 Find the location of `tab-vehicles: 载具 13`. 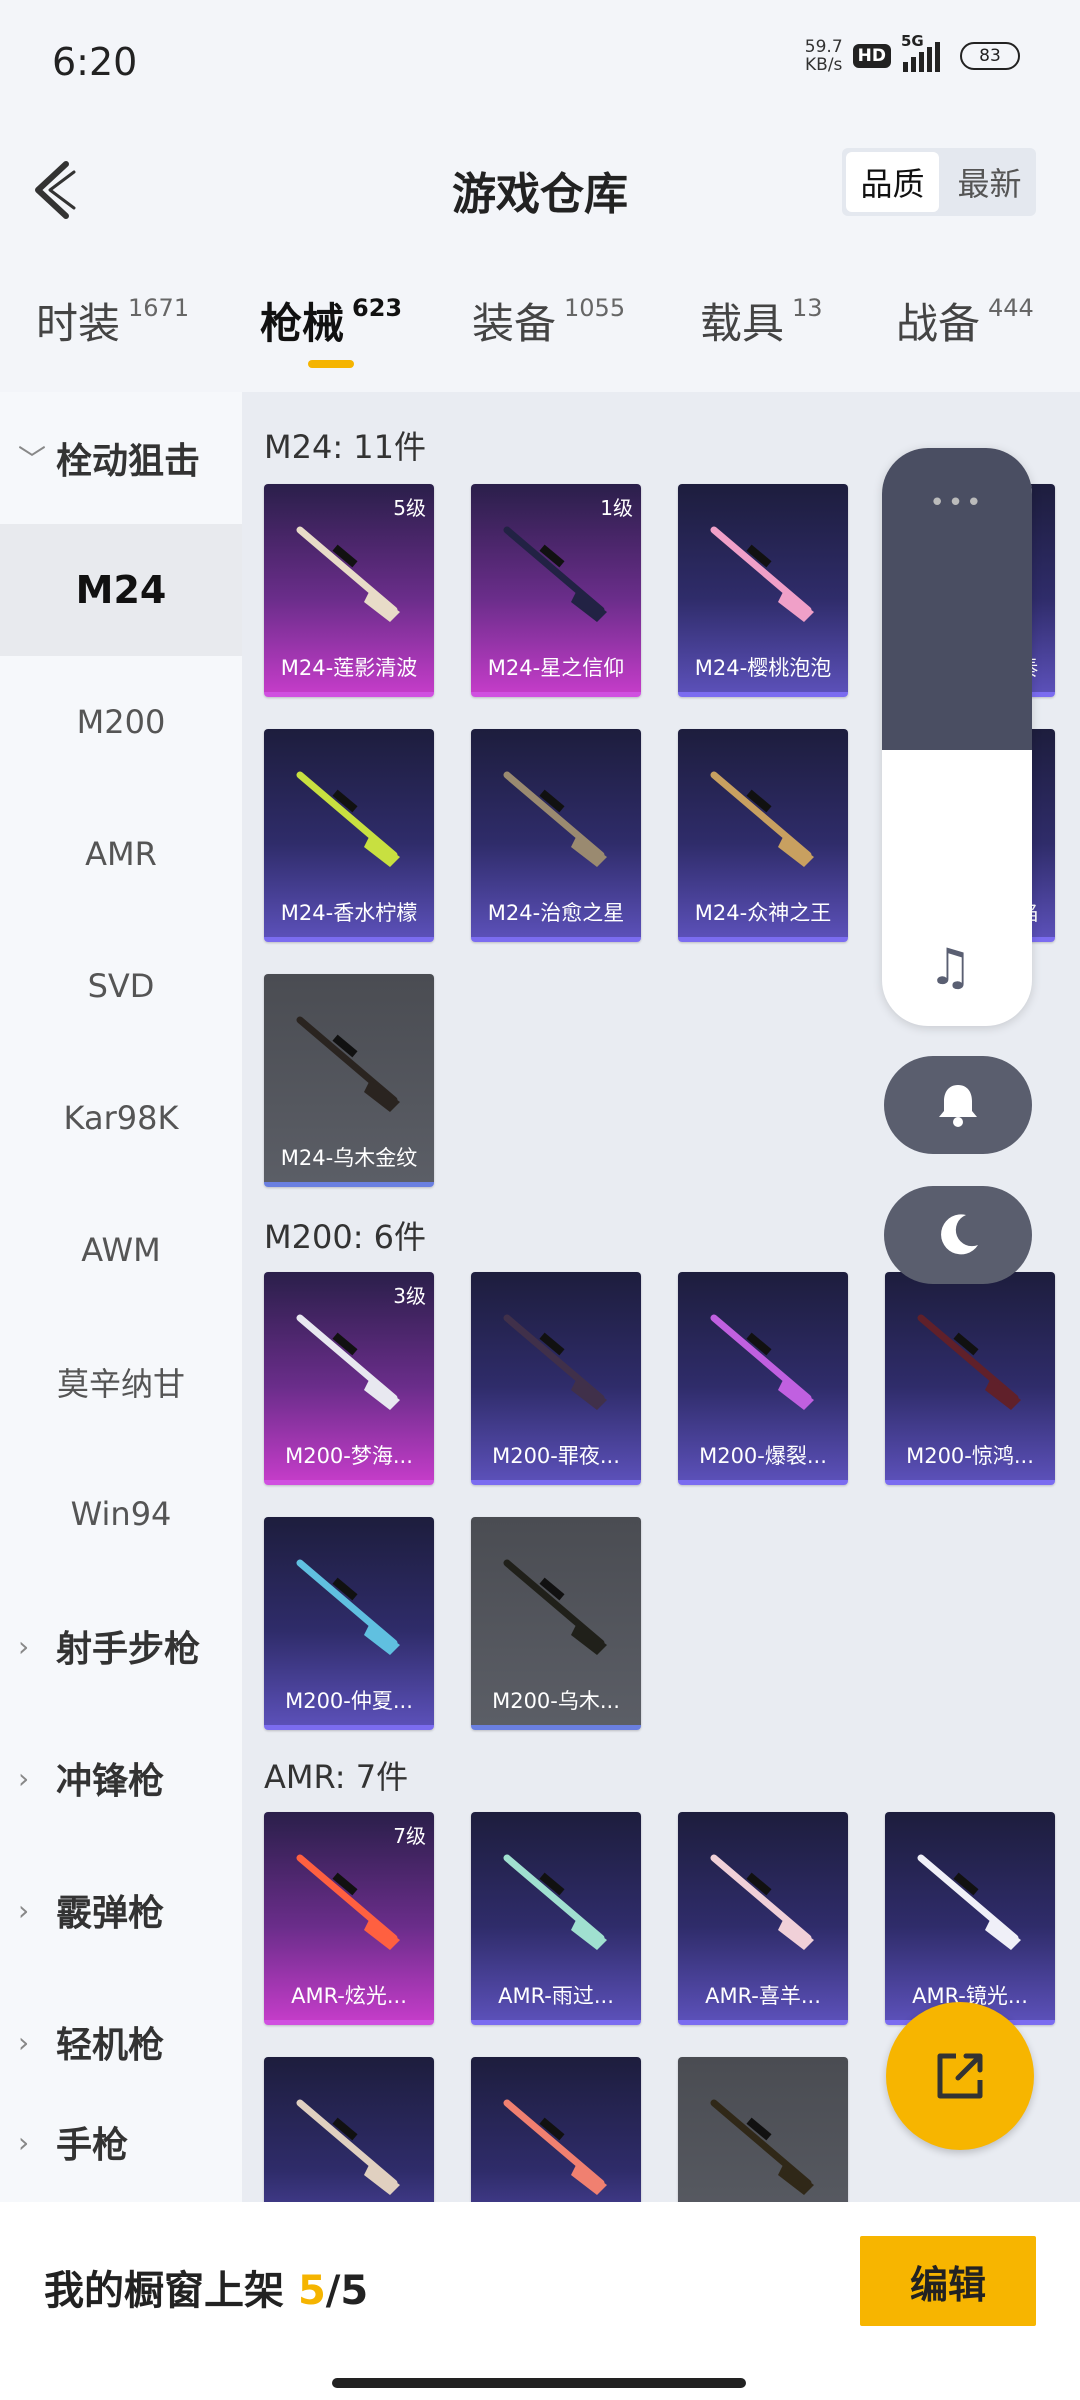

tab-vehicles: 载具 13 is located at coordinates (761, 320).